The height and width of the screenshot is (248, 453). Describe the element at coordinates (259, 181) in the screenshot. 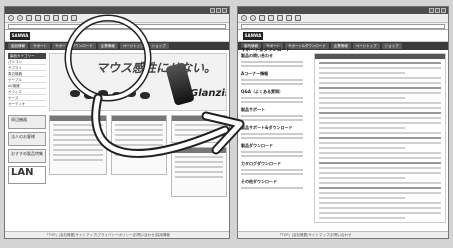

I see `section-title: その他ダウンロード` at that location.